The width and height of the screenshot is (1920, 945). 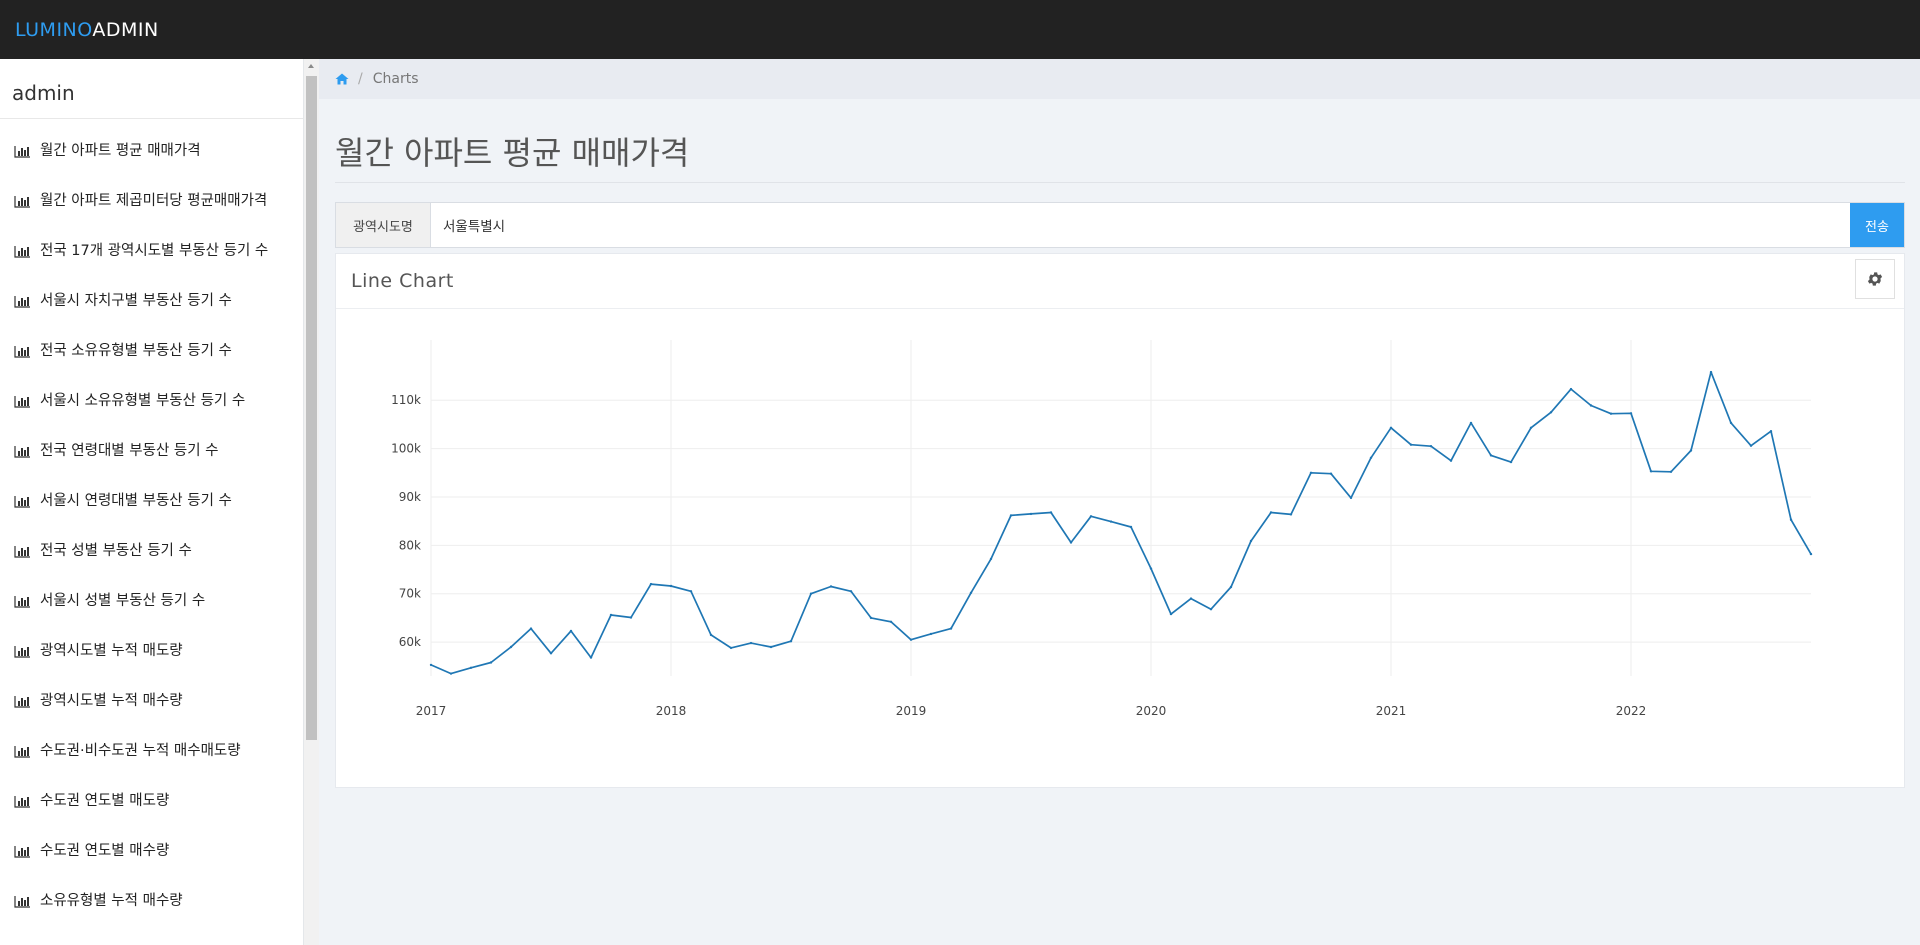 I want to click on sidebar-item: 전국 17개 광역시도별 부동산 등기 수, so click(x=151, y=244).